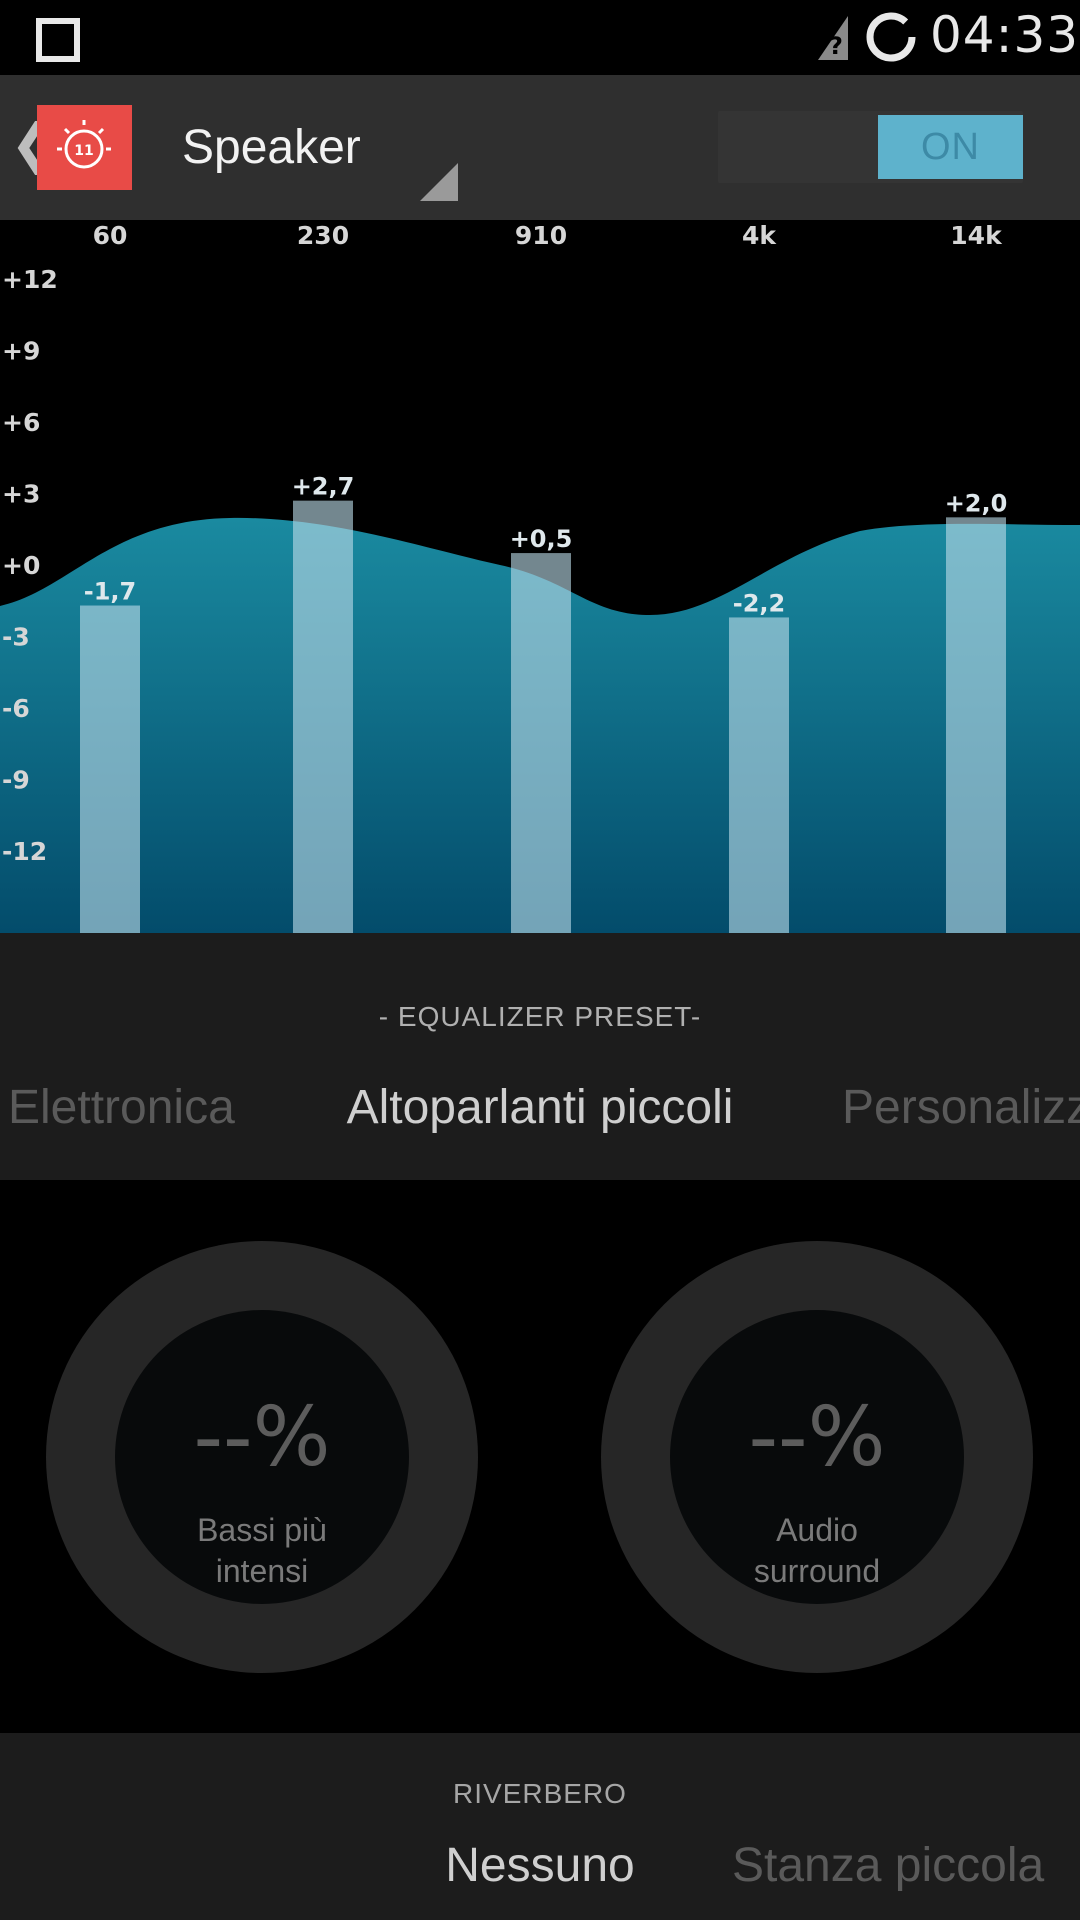  Describe the element at coordinates (888, 1865) in the screenshot. I see `reverb-item-stanza-piccola: Stanza piccola` at that location.